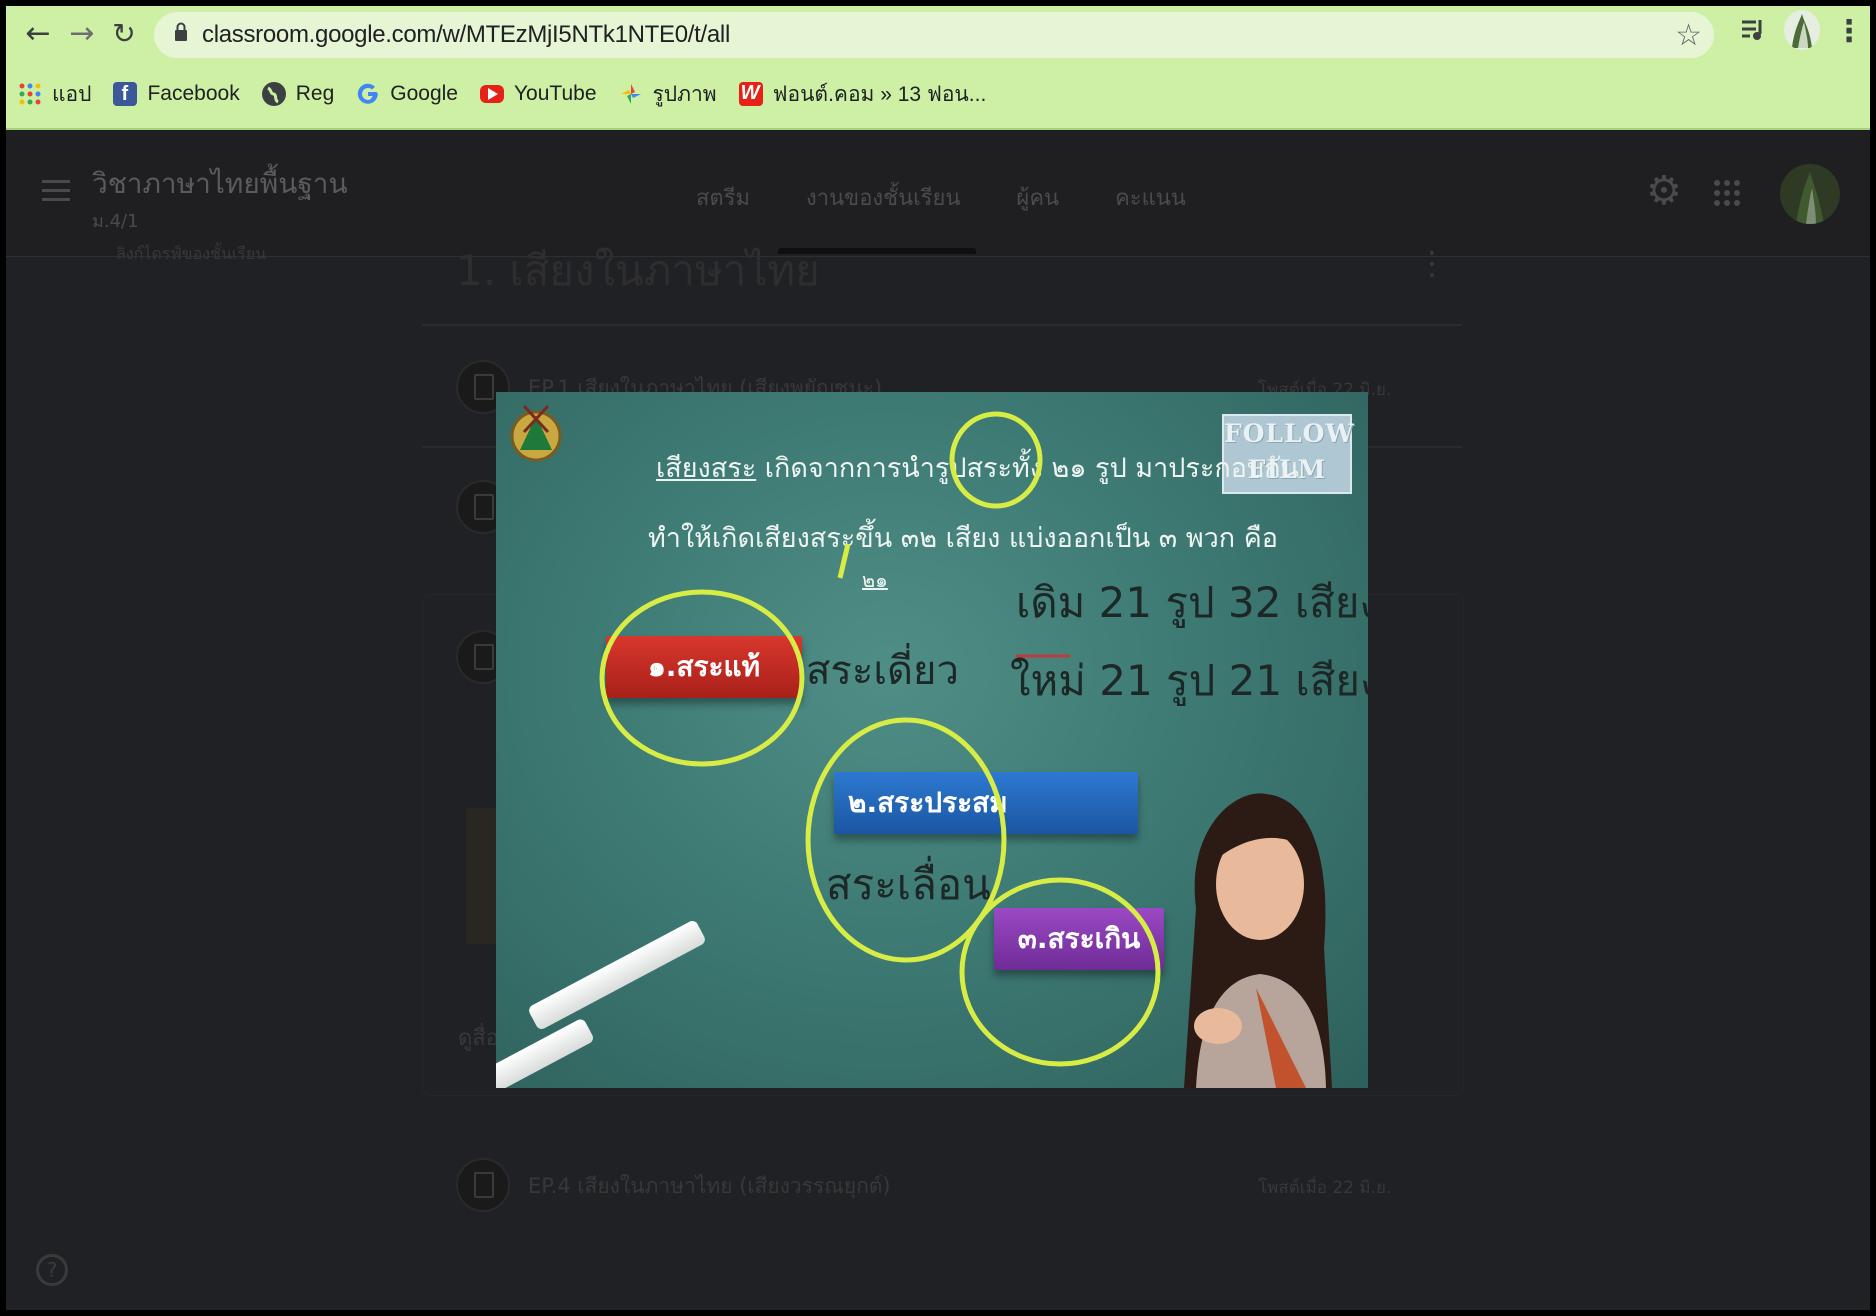 This screenshot has height=1316, width=1876. I want to click on media-control-icon, so click(1753, 32).